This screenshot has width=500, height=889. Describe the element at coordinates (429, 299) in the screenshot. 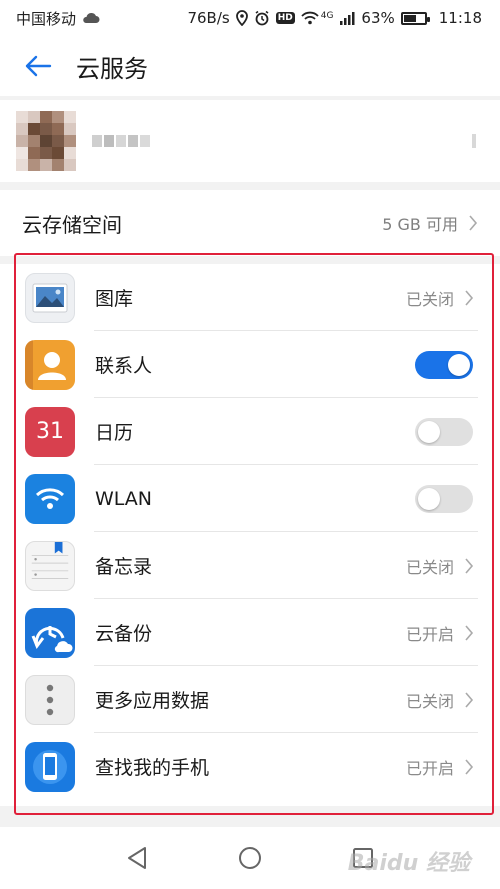

I see `gallery-status: 已关闭` at that location.